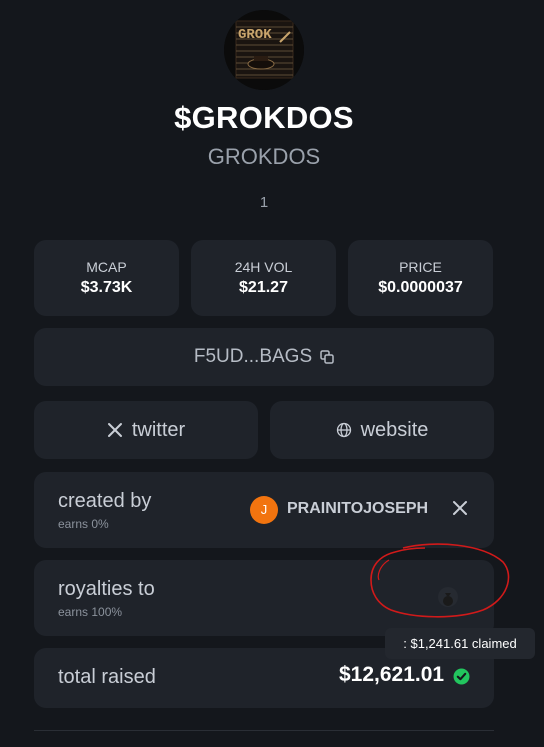  What do you see at coordinates (107, 677) in the screenshot?
I see `total-raised-title: total raised` at bounding box center [107, 677].